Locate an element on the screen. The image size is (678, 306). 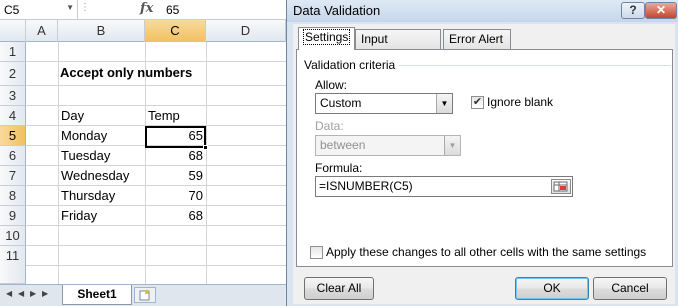
table-cell-day: Tuesday is located at coordinates (101, 156).